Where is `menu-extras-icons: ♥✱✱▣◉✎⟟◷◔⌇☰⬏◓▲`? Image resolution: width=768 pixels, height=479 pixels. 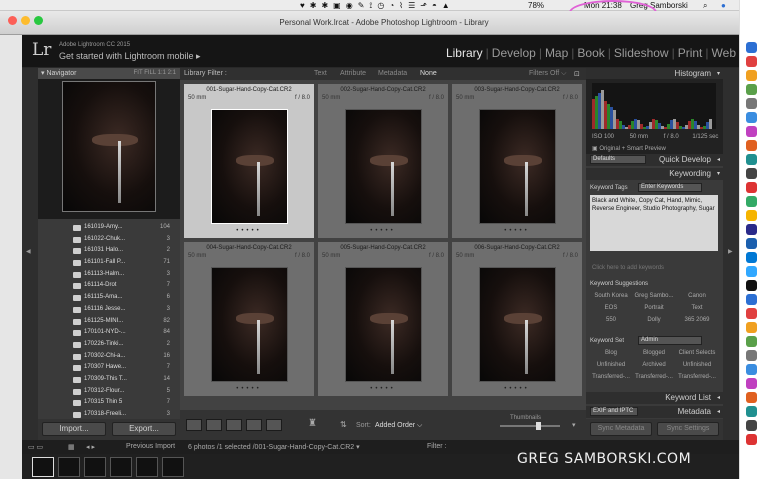 menu-extras-icons: ♥✱✱▣◉✎⟟◷◔⌇☰⬏◓▲ is located at coordinates (377, 6).